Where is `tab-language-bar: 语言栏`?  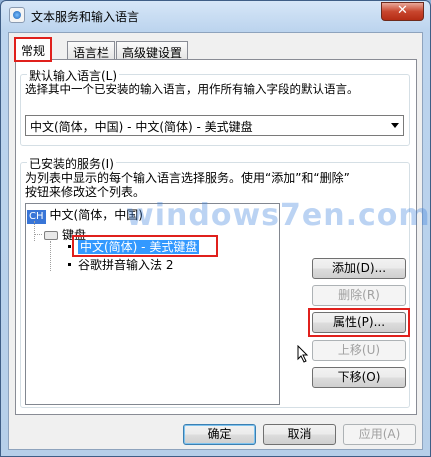 tab-language-bar: 语言栏 is located at coordinates (91, 50).